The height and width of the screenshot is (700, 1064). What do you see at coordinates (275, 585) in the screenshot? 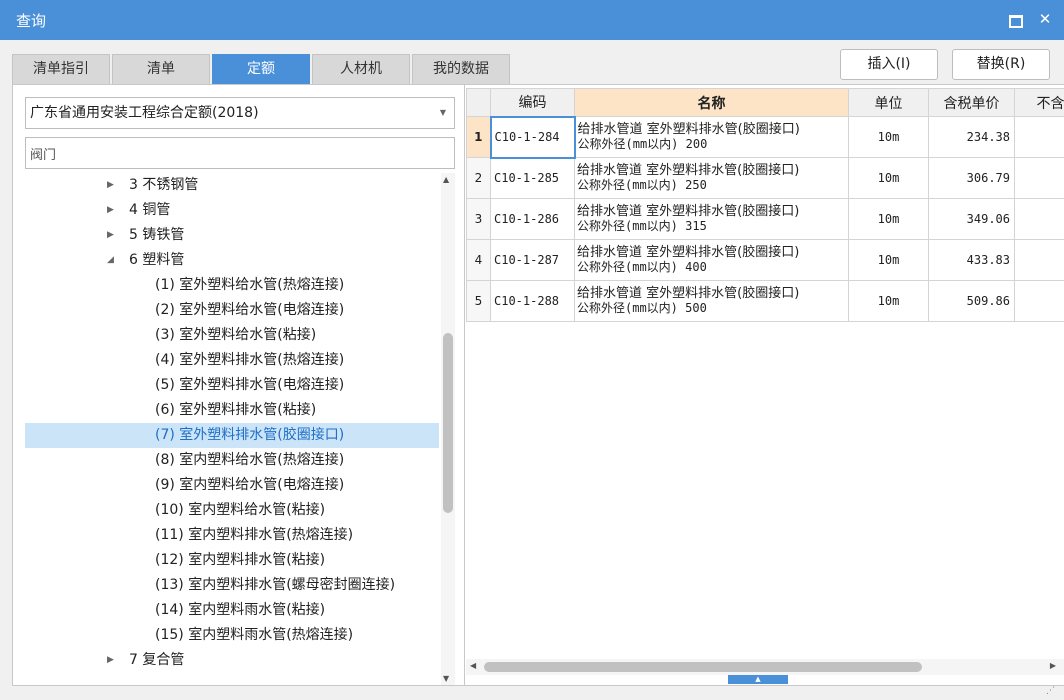
I see `tree-item-label: (13) 室内塑料排水管(螺母密封圈连接)` at bounding box center [275, 585].